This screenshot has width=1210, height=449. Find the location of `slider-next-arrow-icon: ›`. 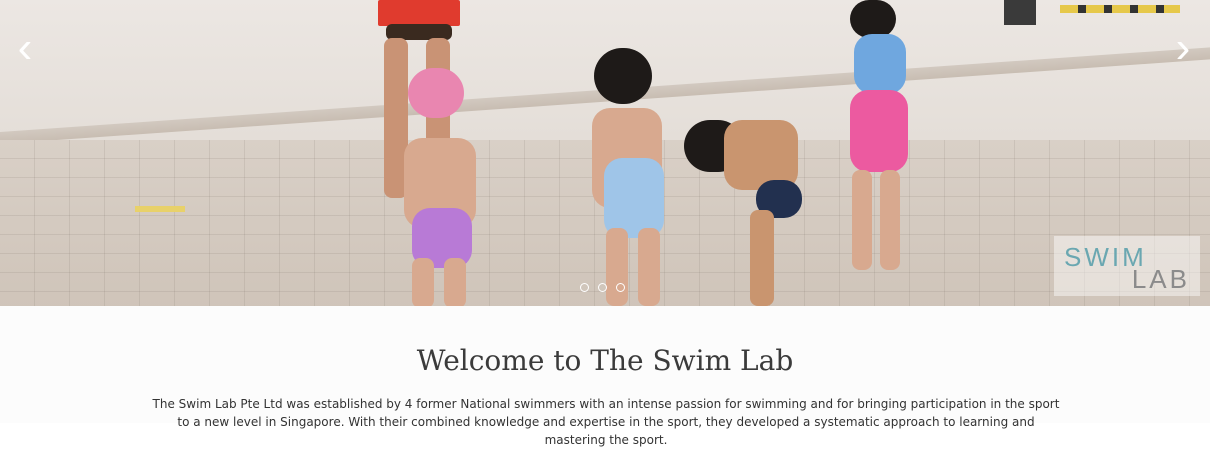

slider-next-arrow-icon: › is located at coordinates (1183, 48).